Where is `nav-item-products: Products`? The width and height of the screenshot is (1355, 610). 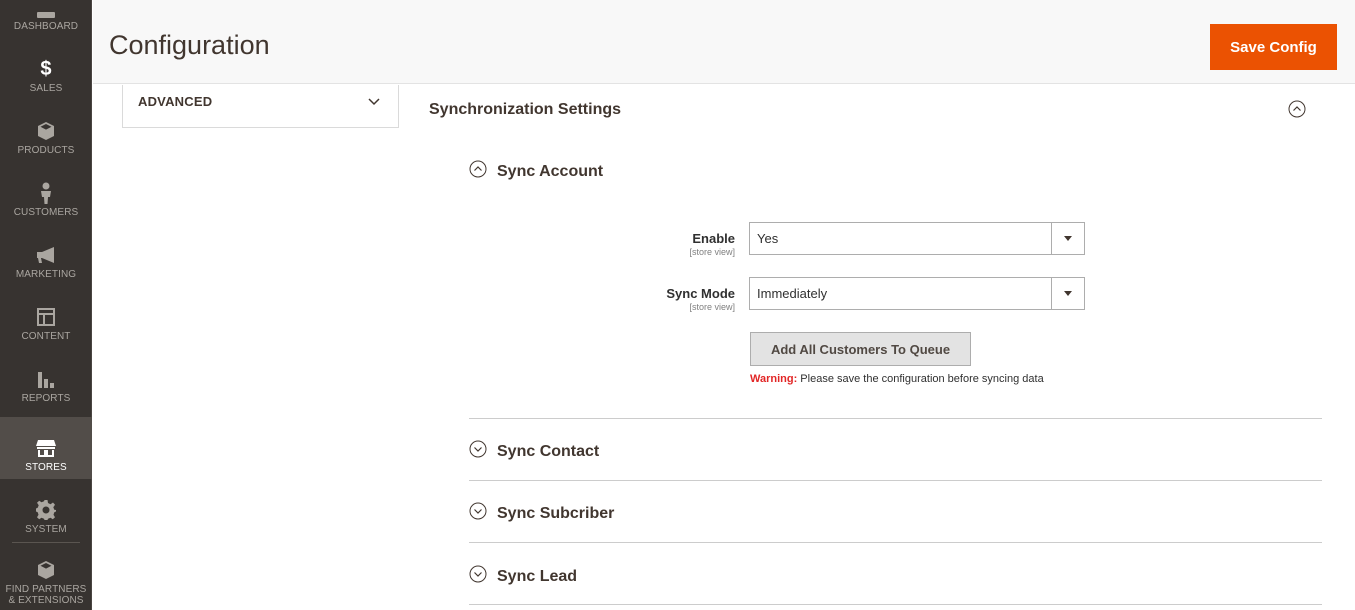
nav-item-products: Products is located at coordinates (46, 131).